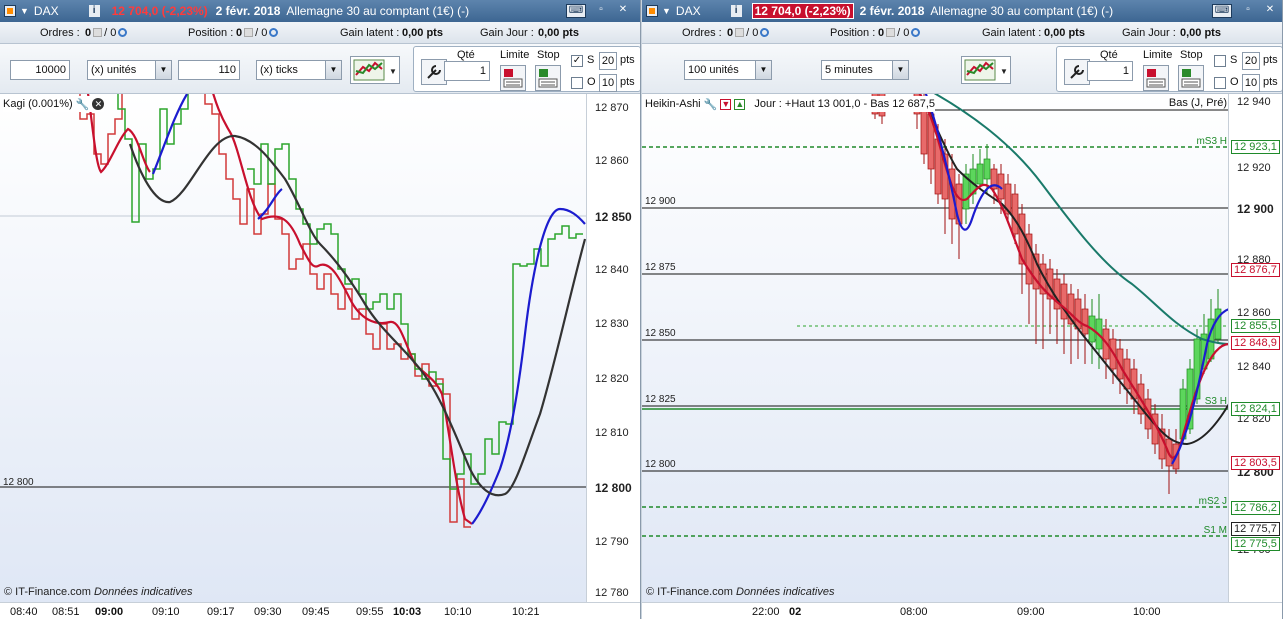 Image resolution: width=1283 pixels, height=619 pixels. I want to click on indicator-legend: Kagi (0.001%) 🔧 ✕, so click(54, 104).